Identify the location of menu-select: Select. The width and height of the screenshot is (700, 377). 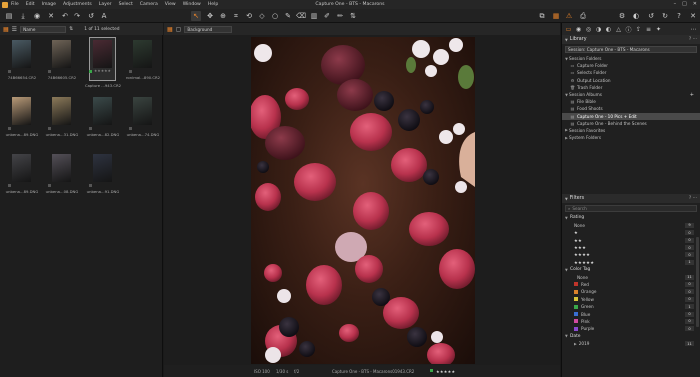
(126, 4).